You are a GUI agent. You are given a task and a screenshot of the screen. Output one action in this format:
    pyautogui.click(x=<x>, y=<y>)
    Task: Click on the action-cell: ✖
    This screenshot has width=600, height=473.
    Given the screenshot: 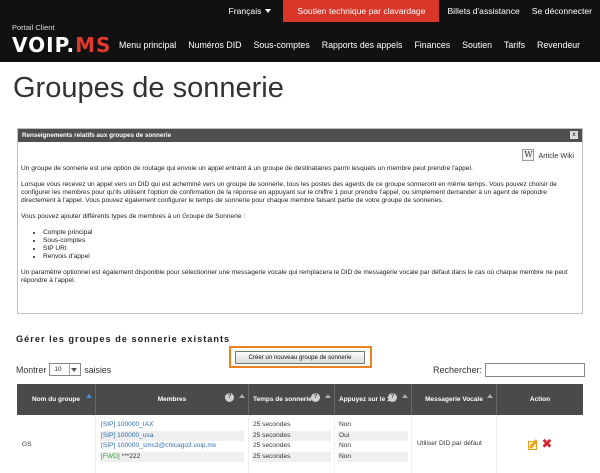 What is the action you would take?
    pyautogui.click(x=540, y=444)
    